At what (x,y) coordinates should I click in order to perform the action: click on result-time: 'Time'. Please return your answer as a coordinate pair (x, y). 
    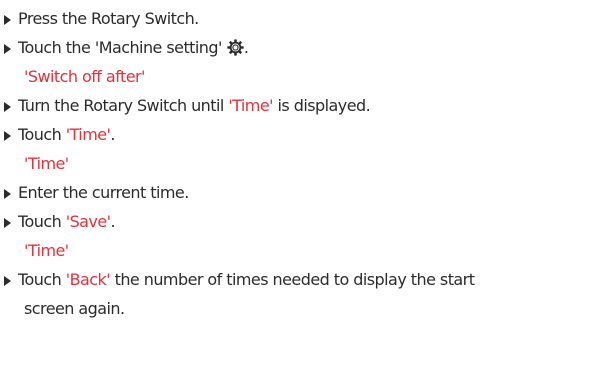
    Looking at the image, I should click on (46, 163).